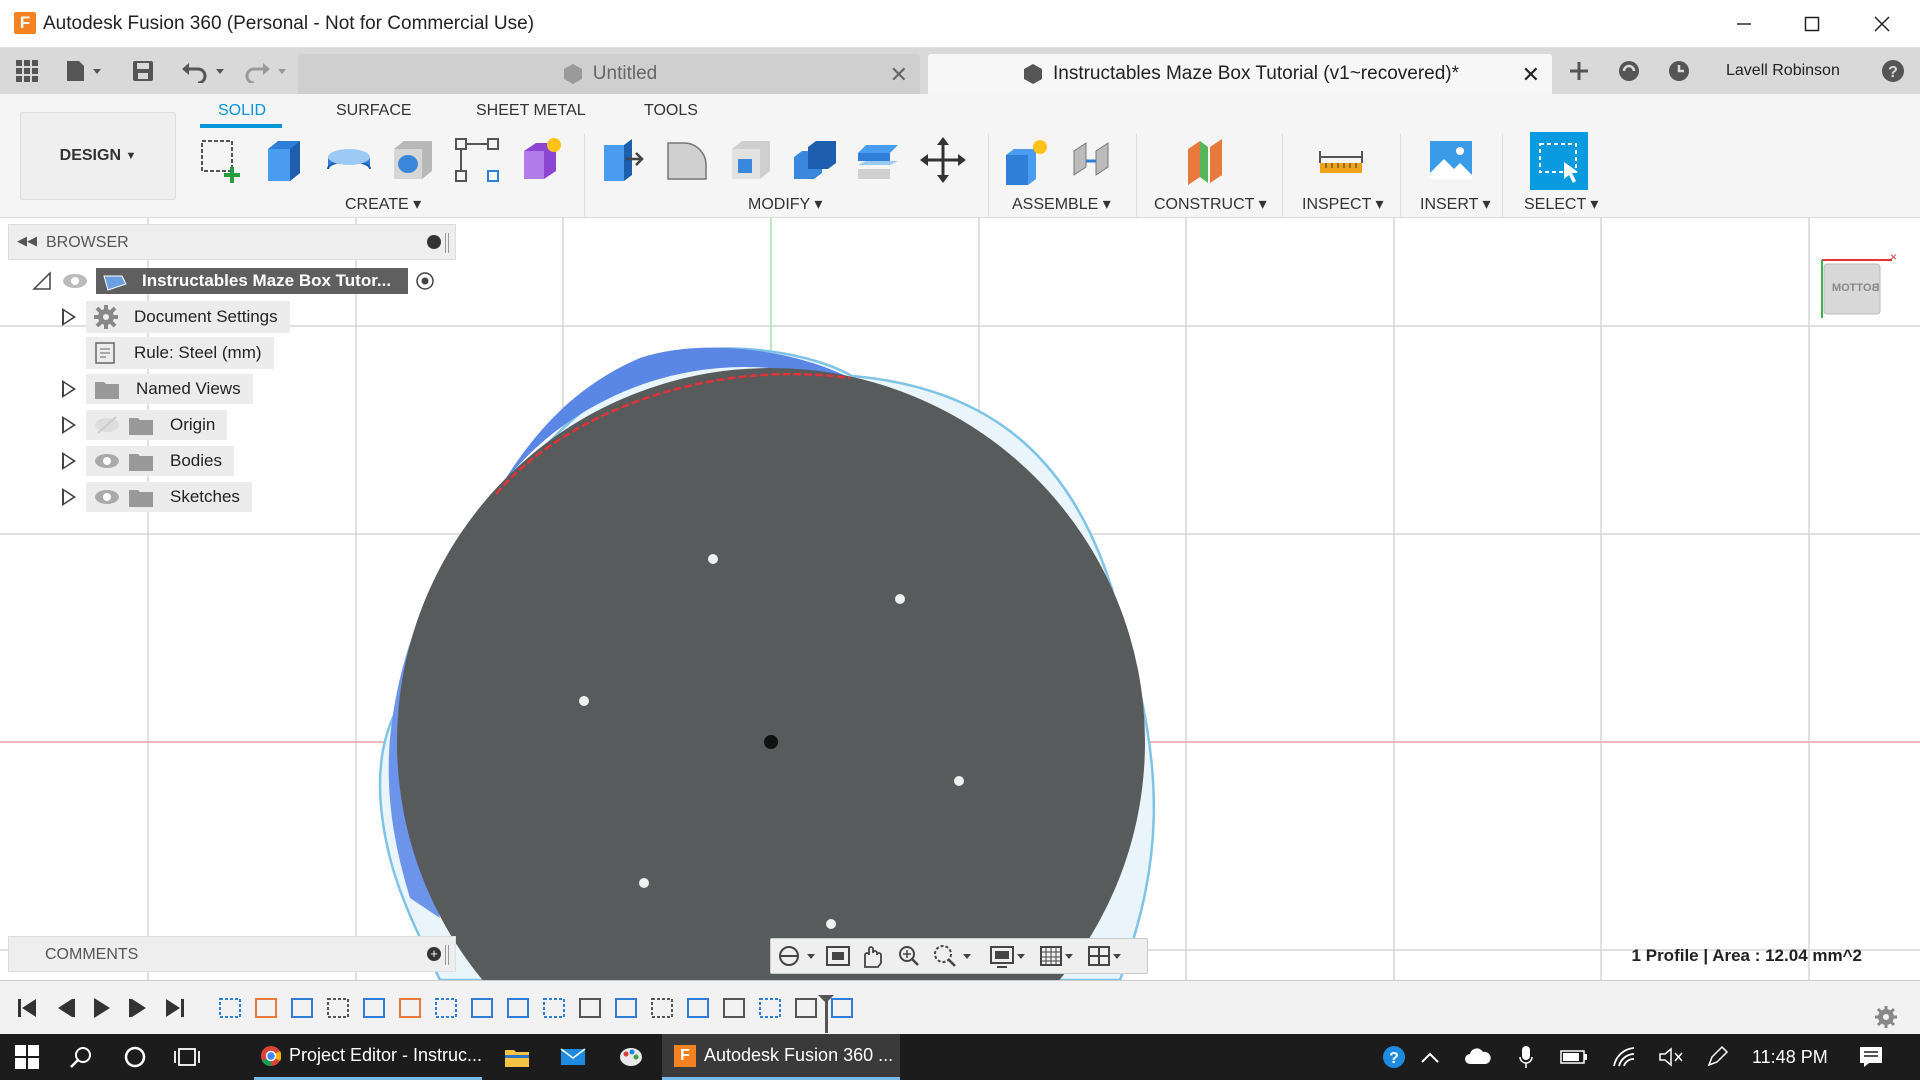  Describe the element at coordinates (83, 71) in the screenshot. I see `file-menu-icon` at that location.